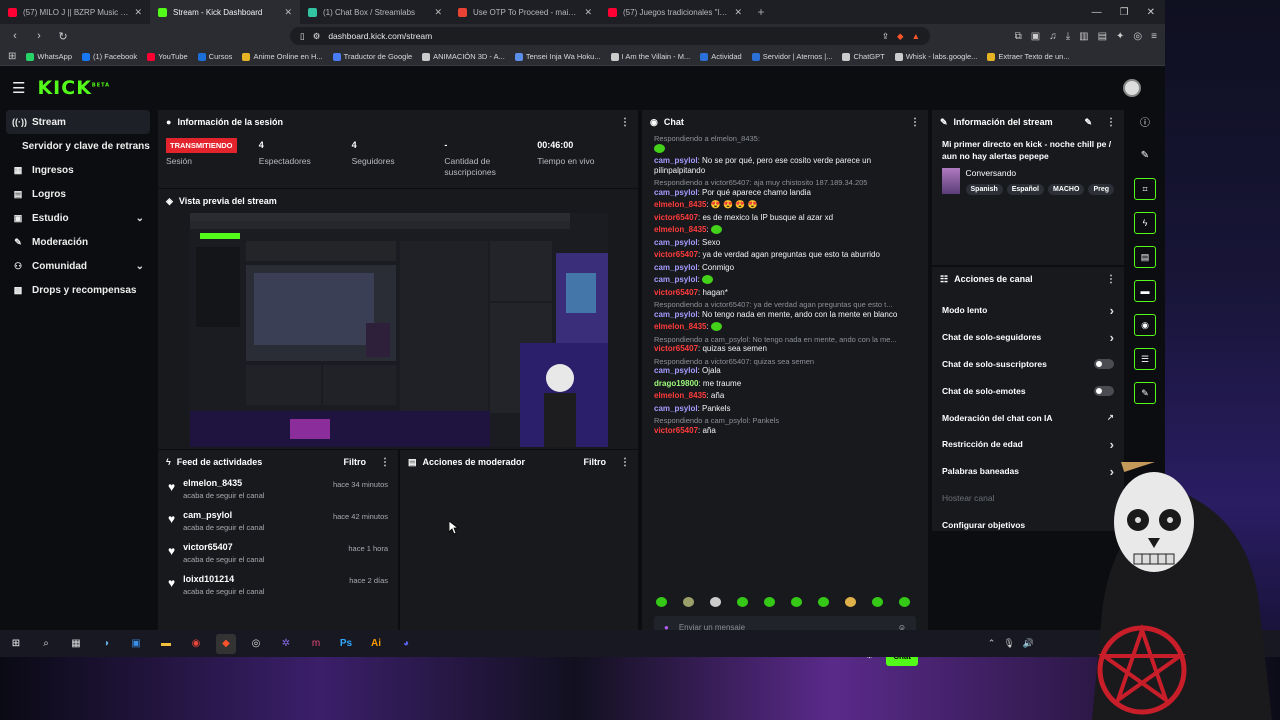 The height and width of the screenshot is (720, 1280). I want to click on hamburger-menu-icon: ☰, so click(18, 88).